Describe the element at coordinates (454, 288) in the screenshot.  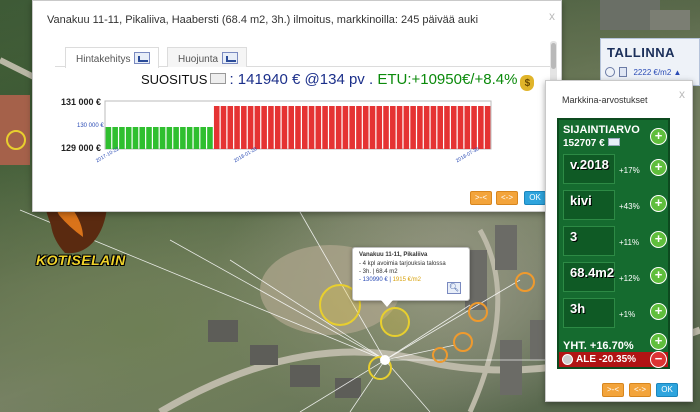
I see `magnifier-icon: 🔍︎` at that location.